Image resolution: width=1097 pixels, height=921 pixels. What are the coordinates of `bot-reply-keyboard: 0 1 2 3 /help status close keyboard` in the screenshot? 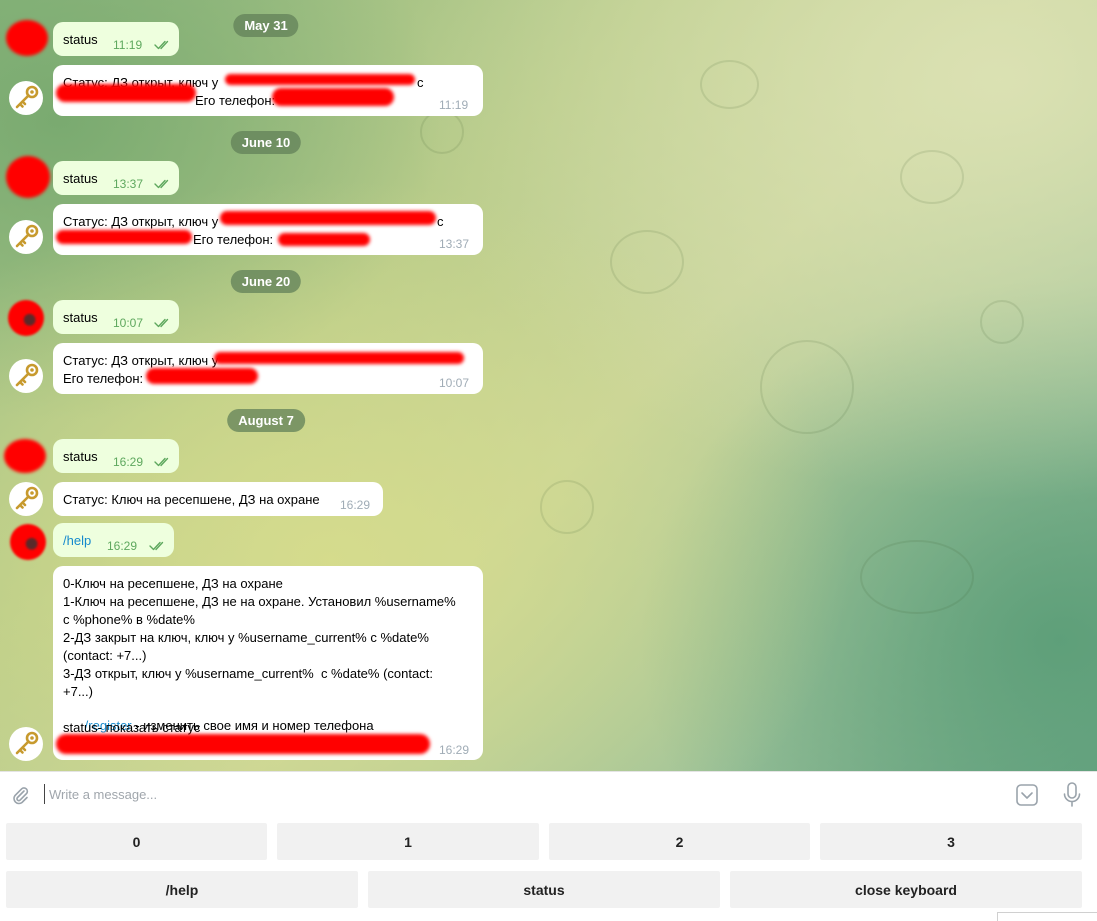 It's located at (548, 868).